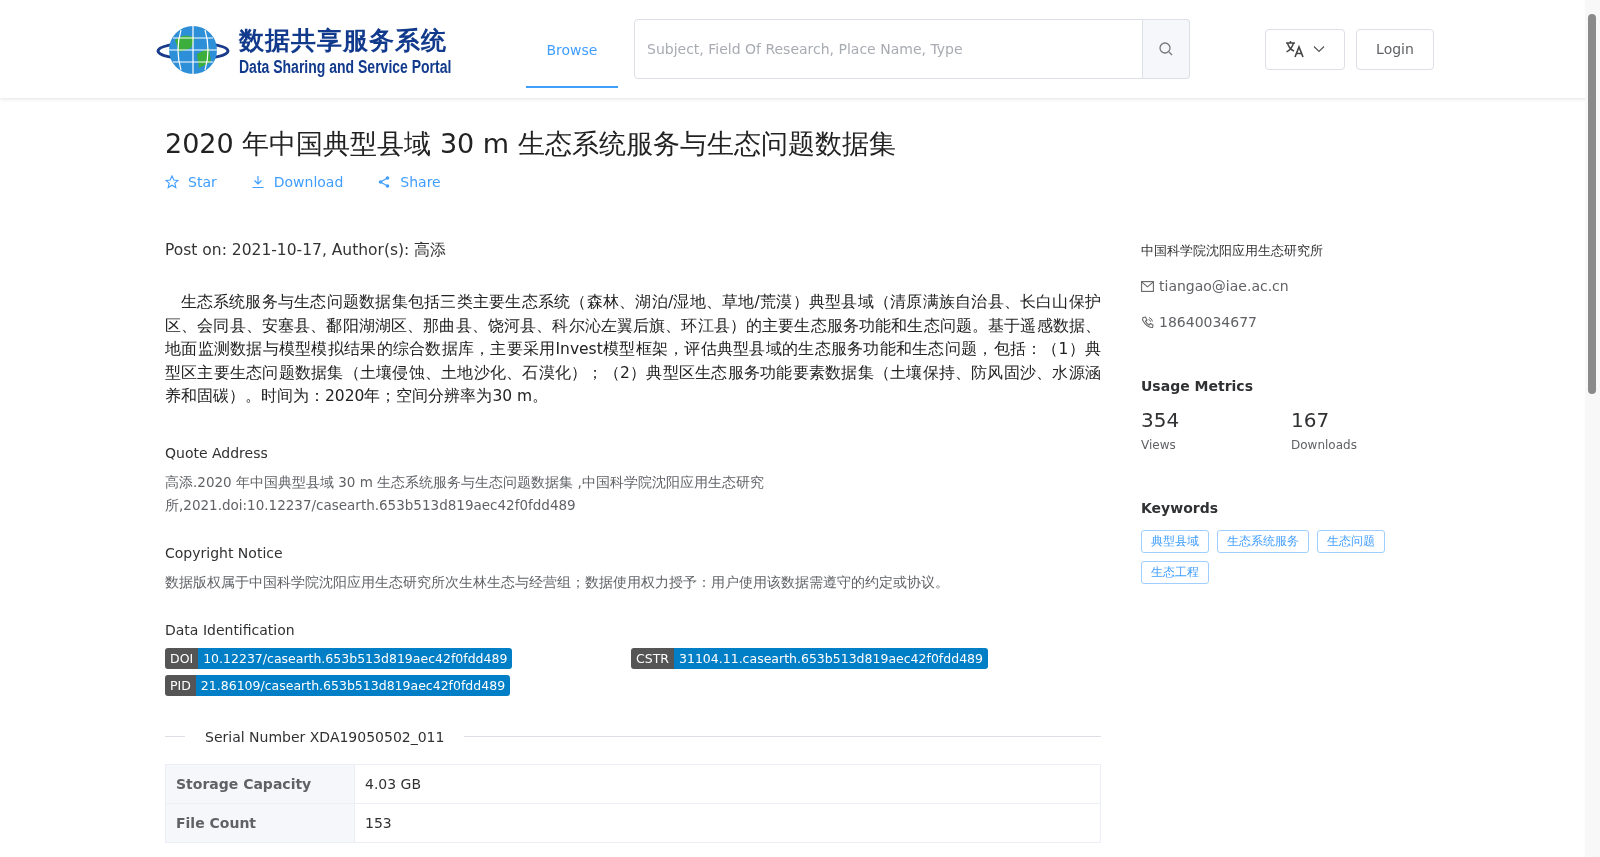 The height and width of the screenshot is (857, 1600). What do you see at coordinates (257, 182) in the screenshot?
I see `download-icon` at bounding box center [257, 182].